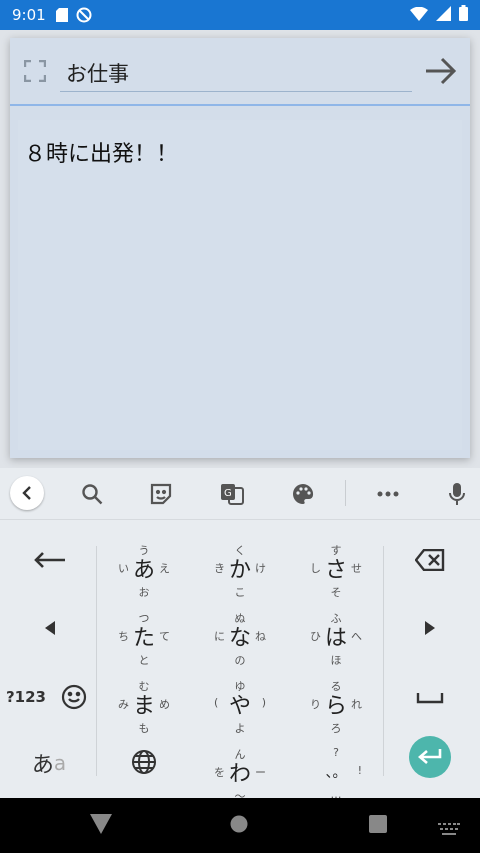 The image size is (480, 853). I want to click on flick-right: て, so click(164, 636).